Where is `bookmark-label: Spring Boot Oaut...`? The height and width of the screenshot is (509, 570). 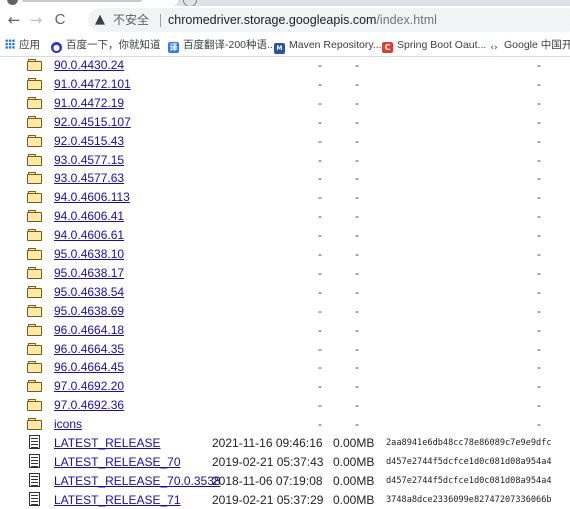 bookmark-label: Spring Boot Oaut... is located at coordinates (442, 45).